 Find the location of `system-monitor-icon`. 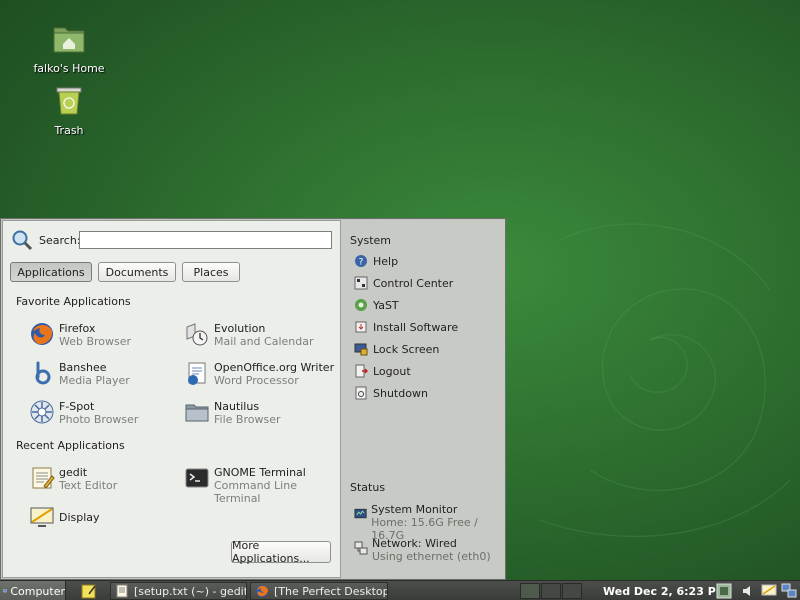

system-monitor-icon is located at coordinates (360, 513).